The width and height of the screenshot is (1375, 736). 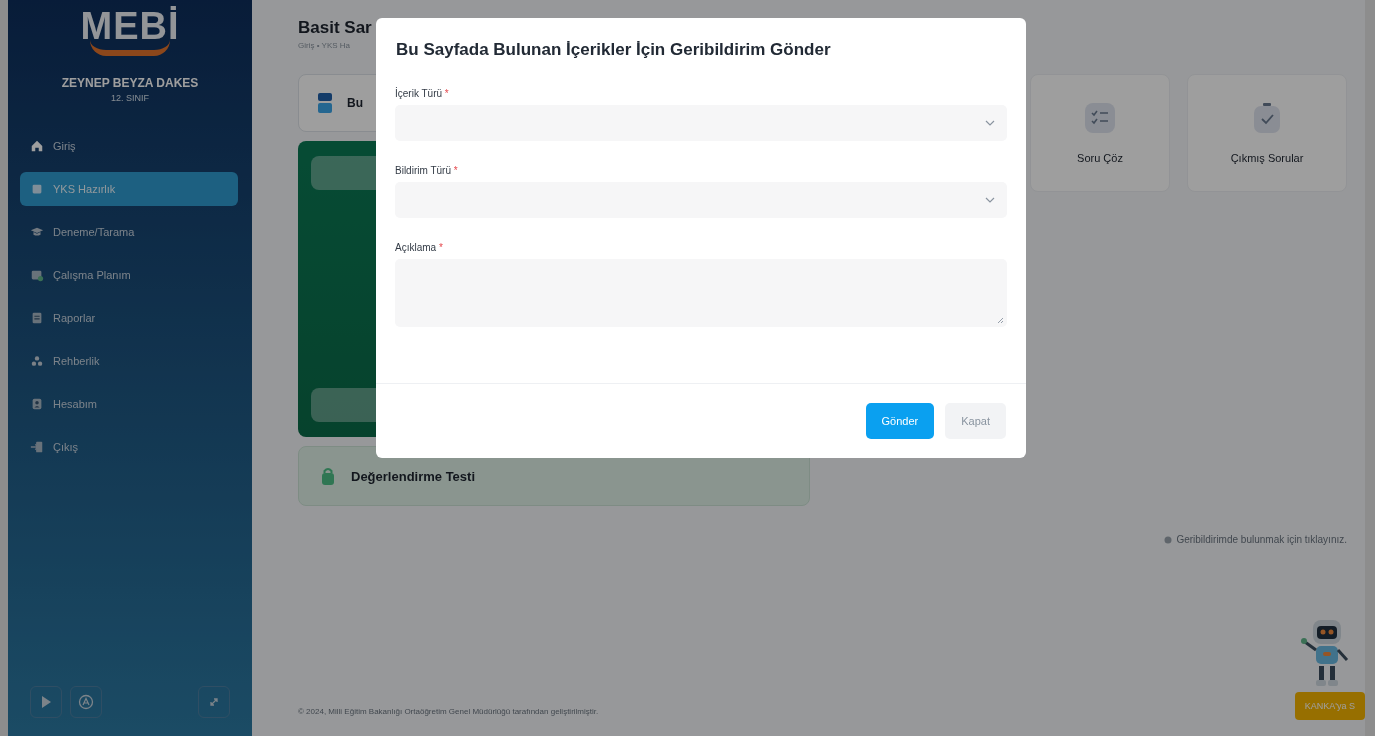 I want to click on field-label: İçerik Türü *, so click(x=422, y=93).